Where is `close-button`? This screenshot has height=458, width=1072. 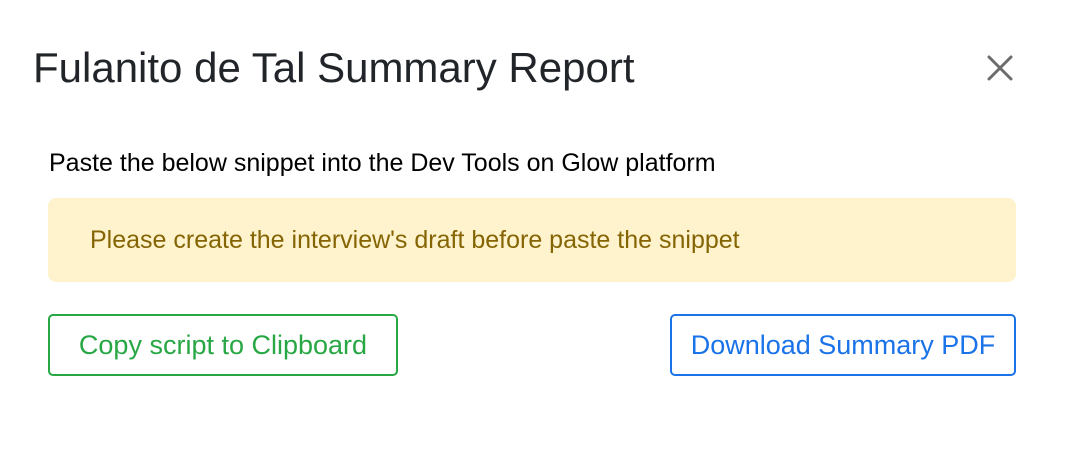
close-button is located at coordinates (1000, 68).